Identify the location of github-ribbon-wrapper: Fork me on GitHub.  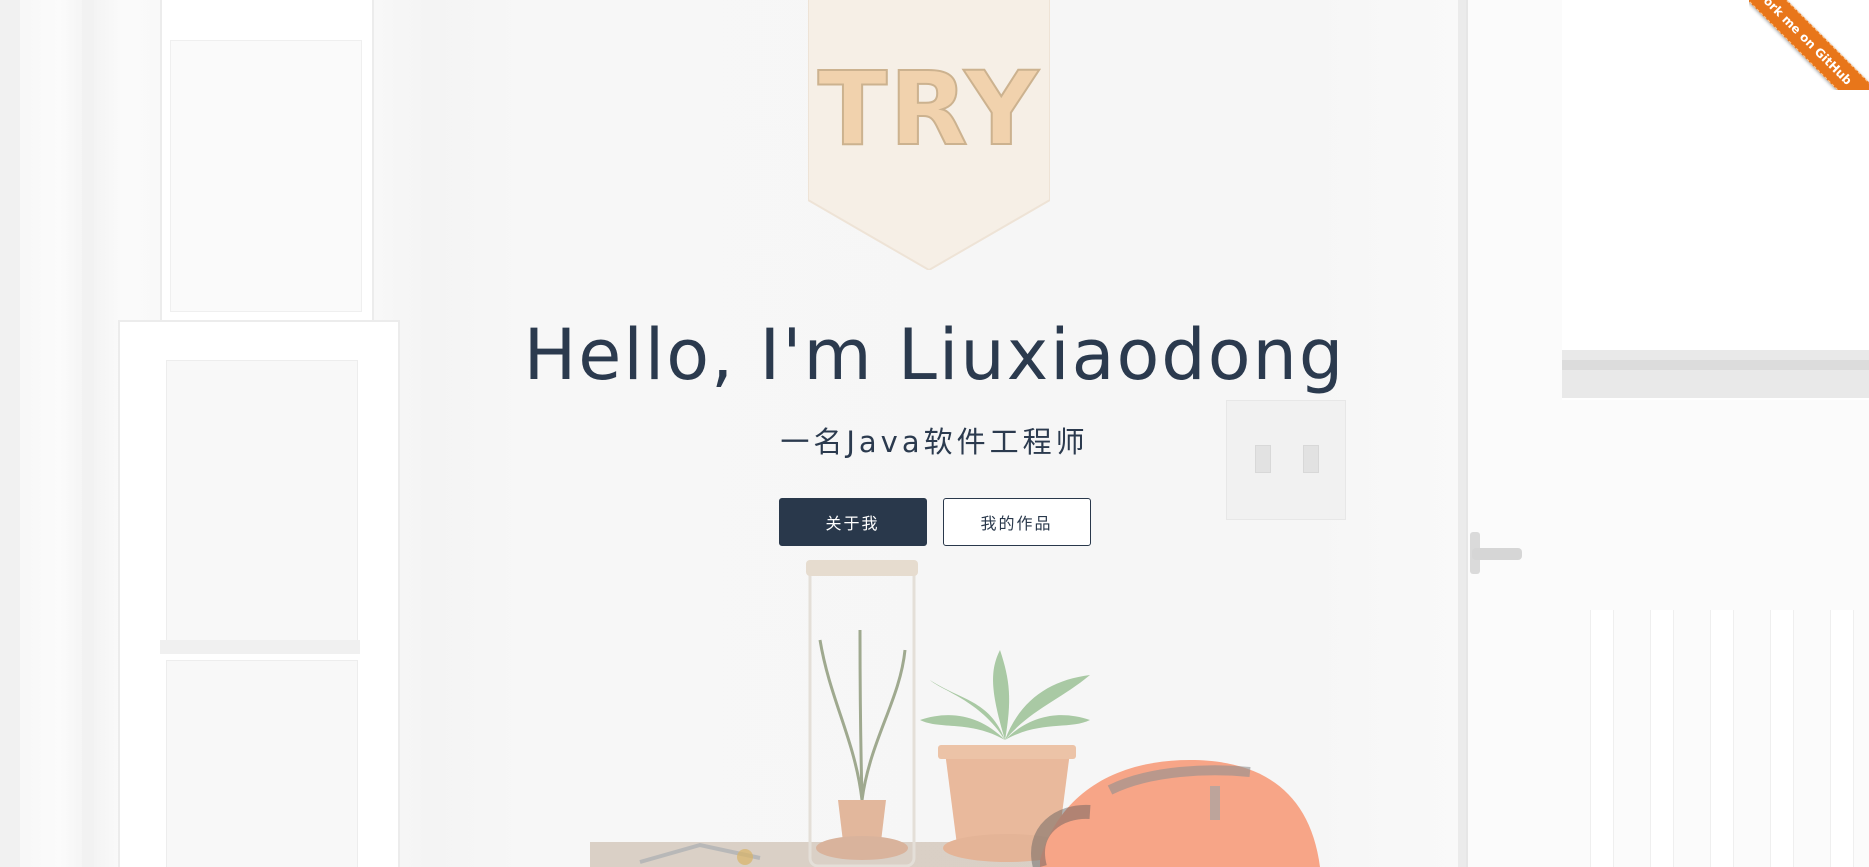
(1809, 45).